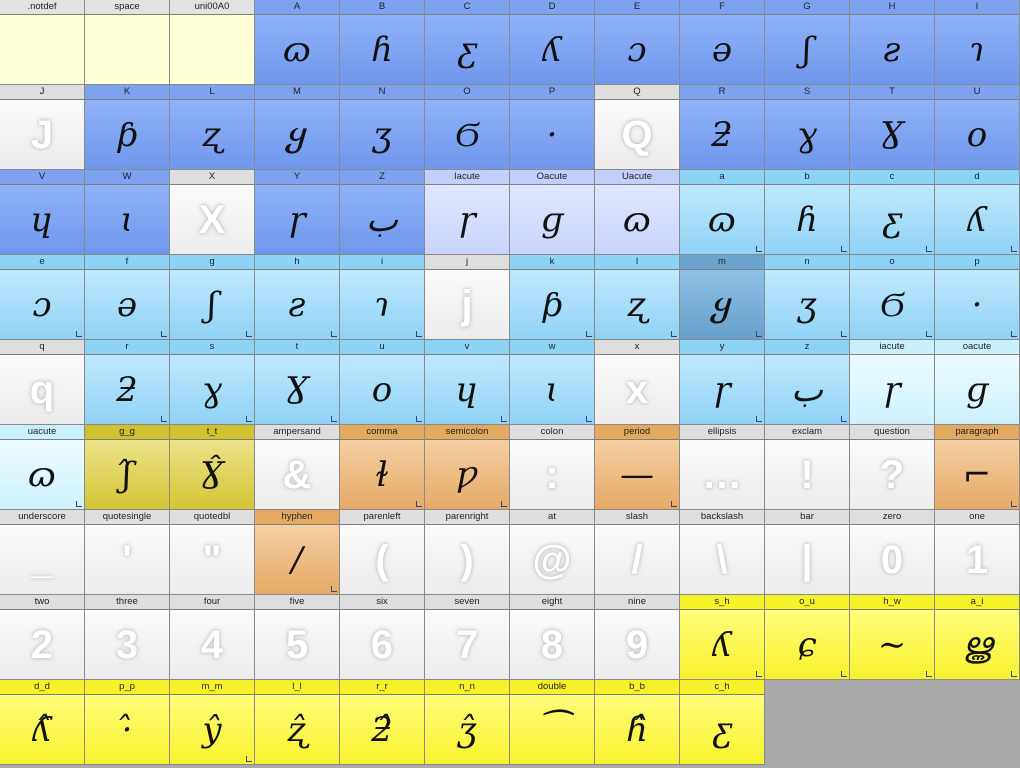 Image resolution: width=1020 pixels, height=768 pixels. Describe the element at coordinates (977, 297) in the screenshot. I see `glyph-cell: p ·` at that location.